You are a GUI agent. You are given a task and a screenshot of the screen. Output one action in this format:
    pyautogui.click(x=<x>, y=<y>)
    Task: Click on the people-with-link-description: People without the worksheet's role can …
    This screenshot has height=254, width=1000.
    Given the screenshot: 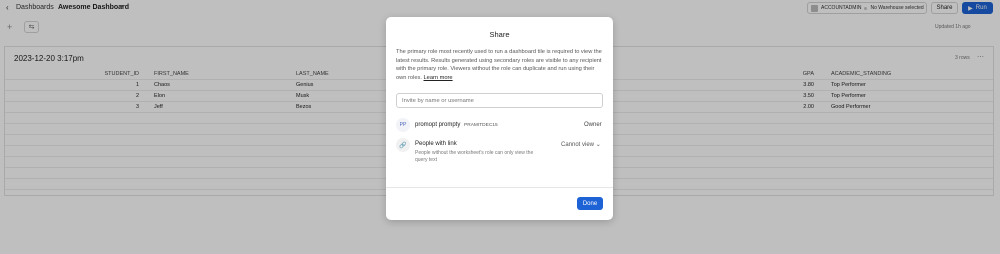 What is the action you would take?
    pyautogui.click(x=474, y=156)
    